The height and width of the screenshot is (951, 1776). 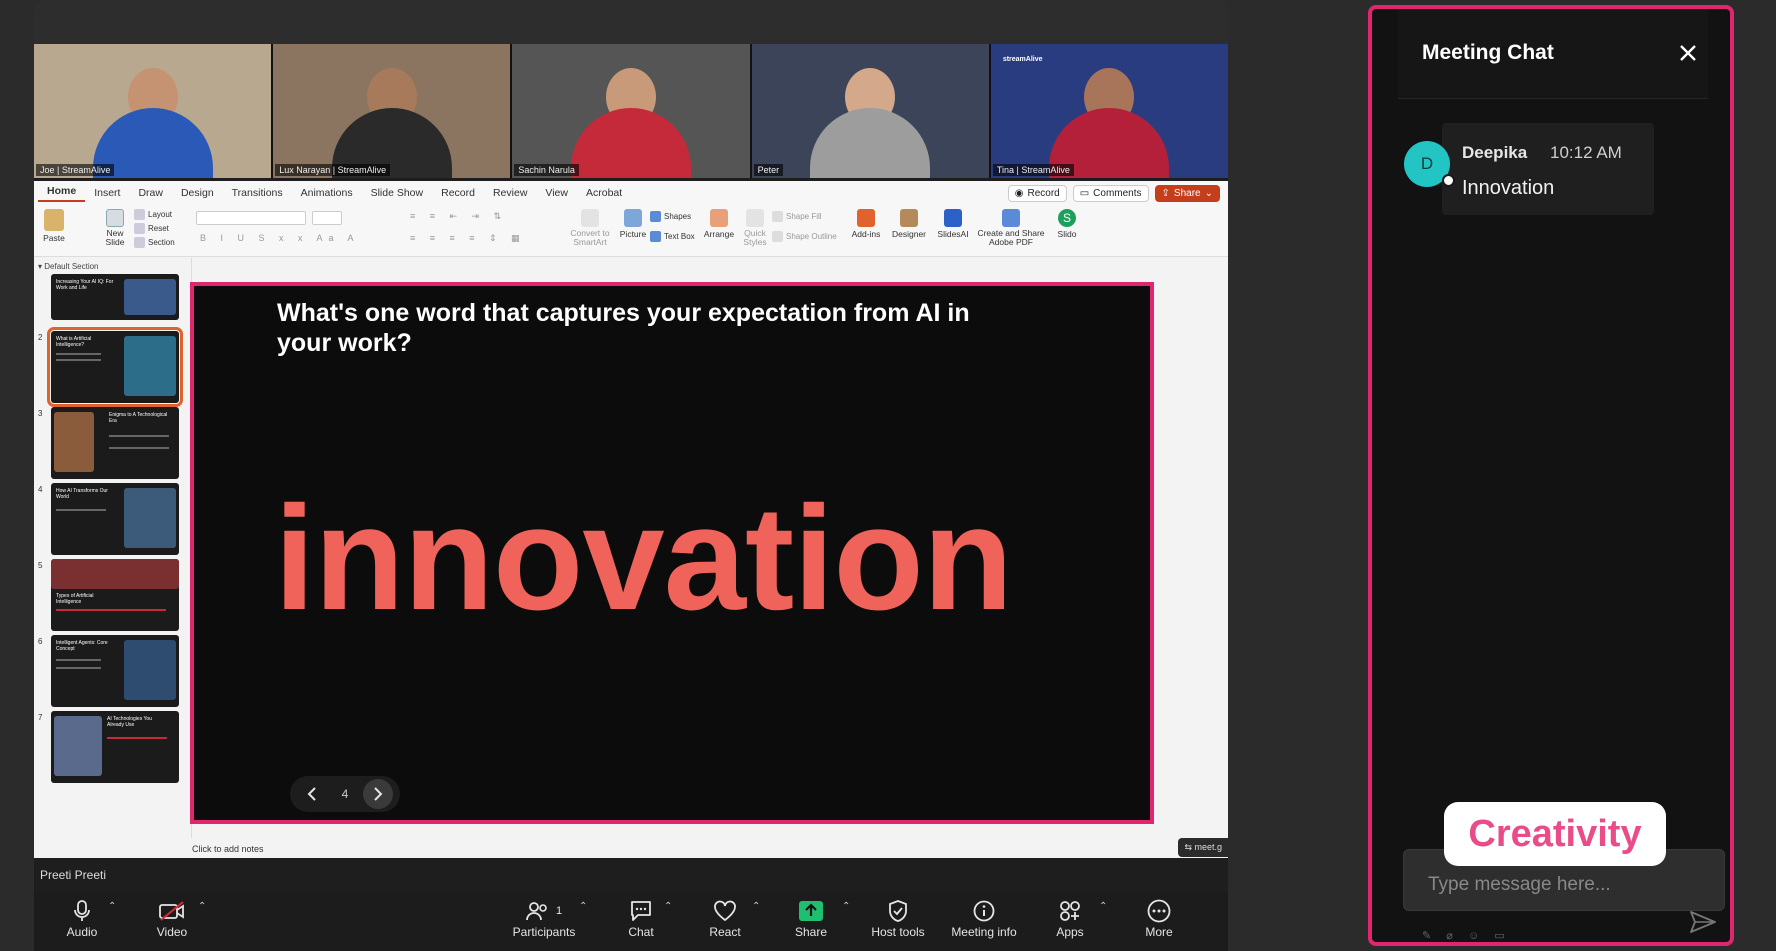 I want to click on slide-thumbnail: Increasing Your AI IQ: For Work and Life, so click(x=115, y=297).